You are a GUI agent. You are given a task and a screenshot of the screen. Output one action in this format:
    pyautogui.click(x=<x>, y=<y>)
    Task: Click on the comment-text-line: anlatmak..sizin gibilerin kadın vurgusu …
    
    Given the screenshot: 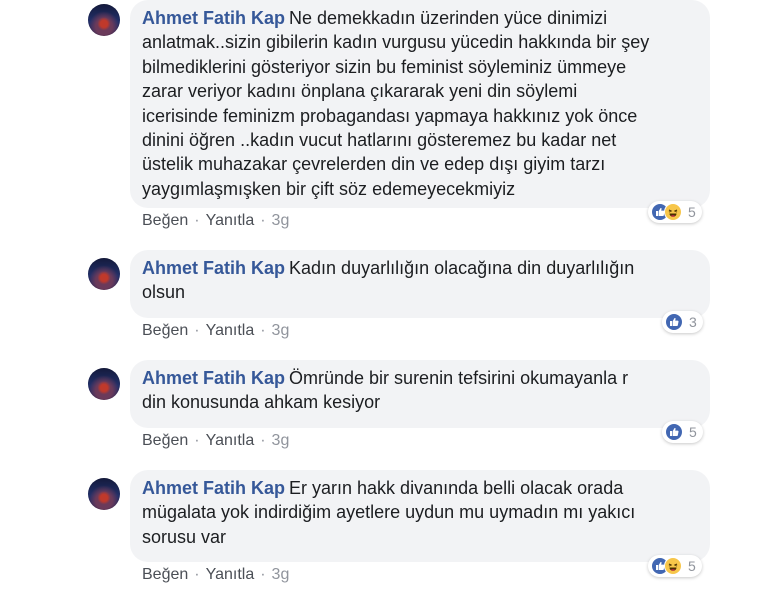 What is the action you would take?
    pyautogui.click(x=396, y=42)
    